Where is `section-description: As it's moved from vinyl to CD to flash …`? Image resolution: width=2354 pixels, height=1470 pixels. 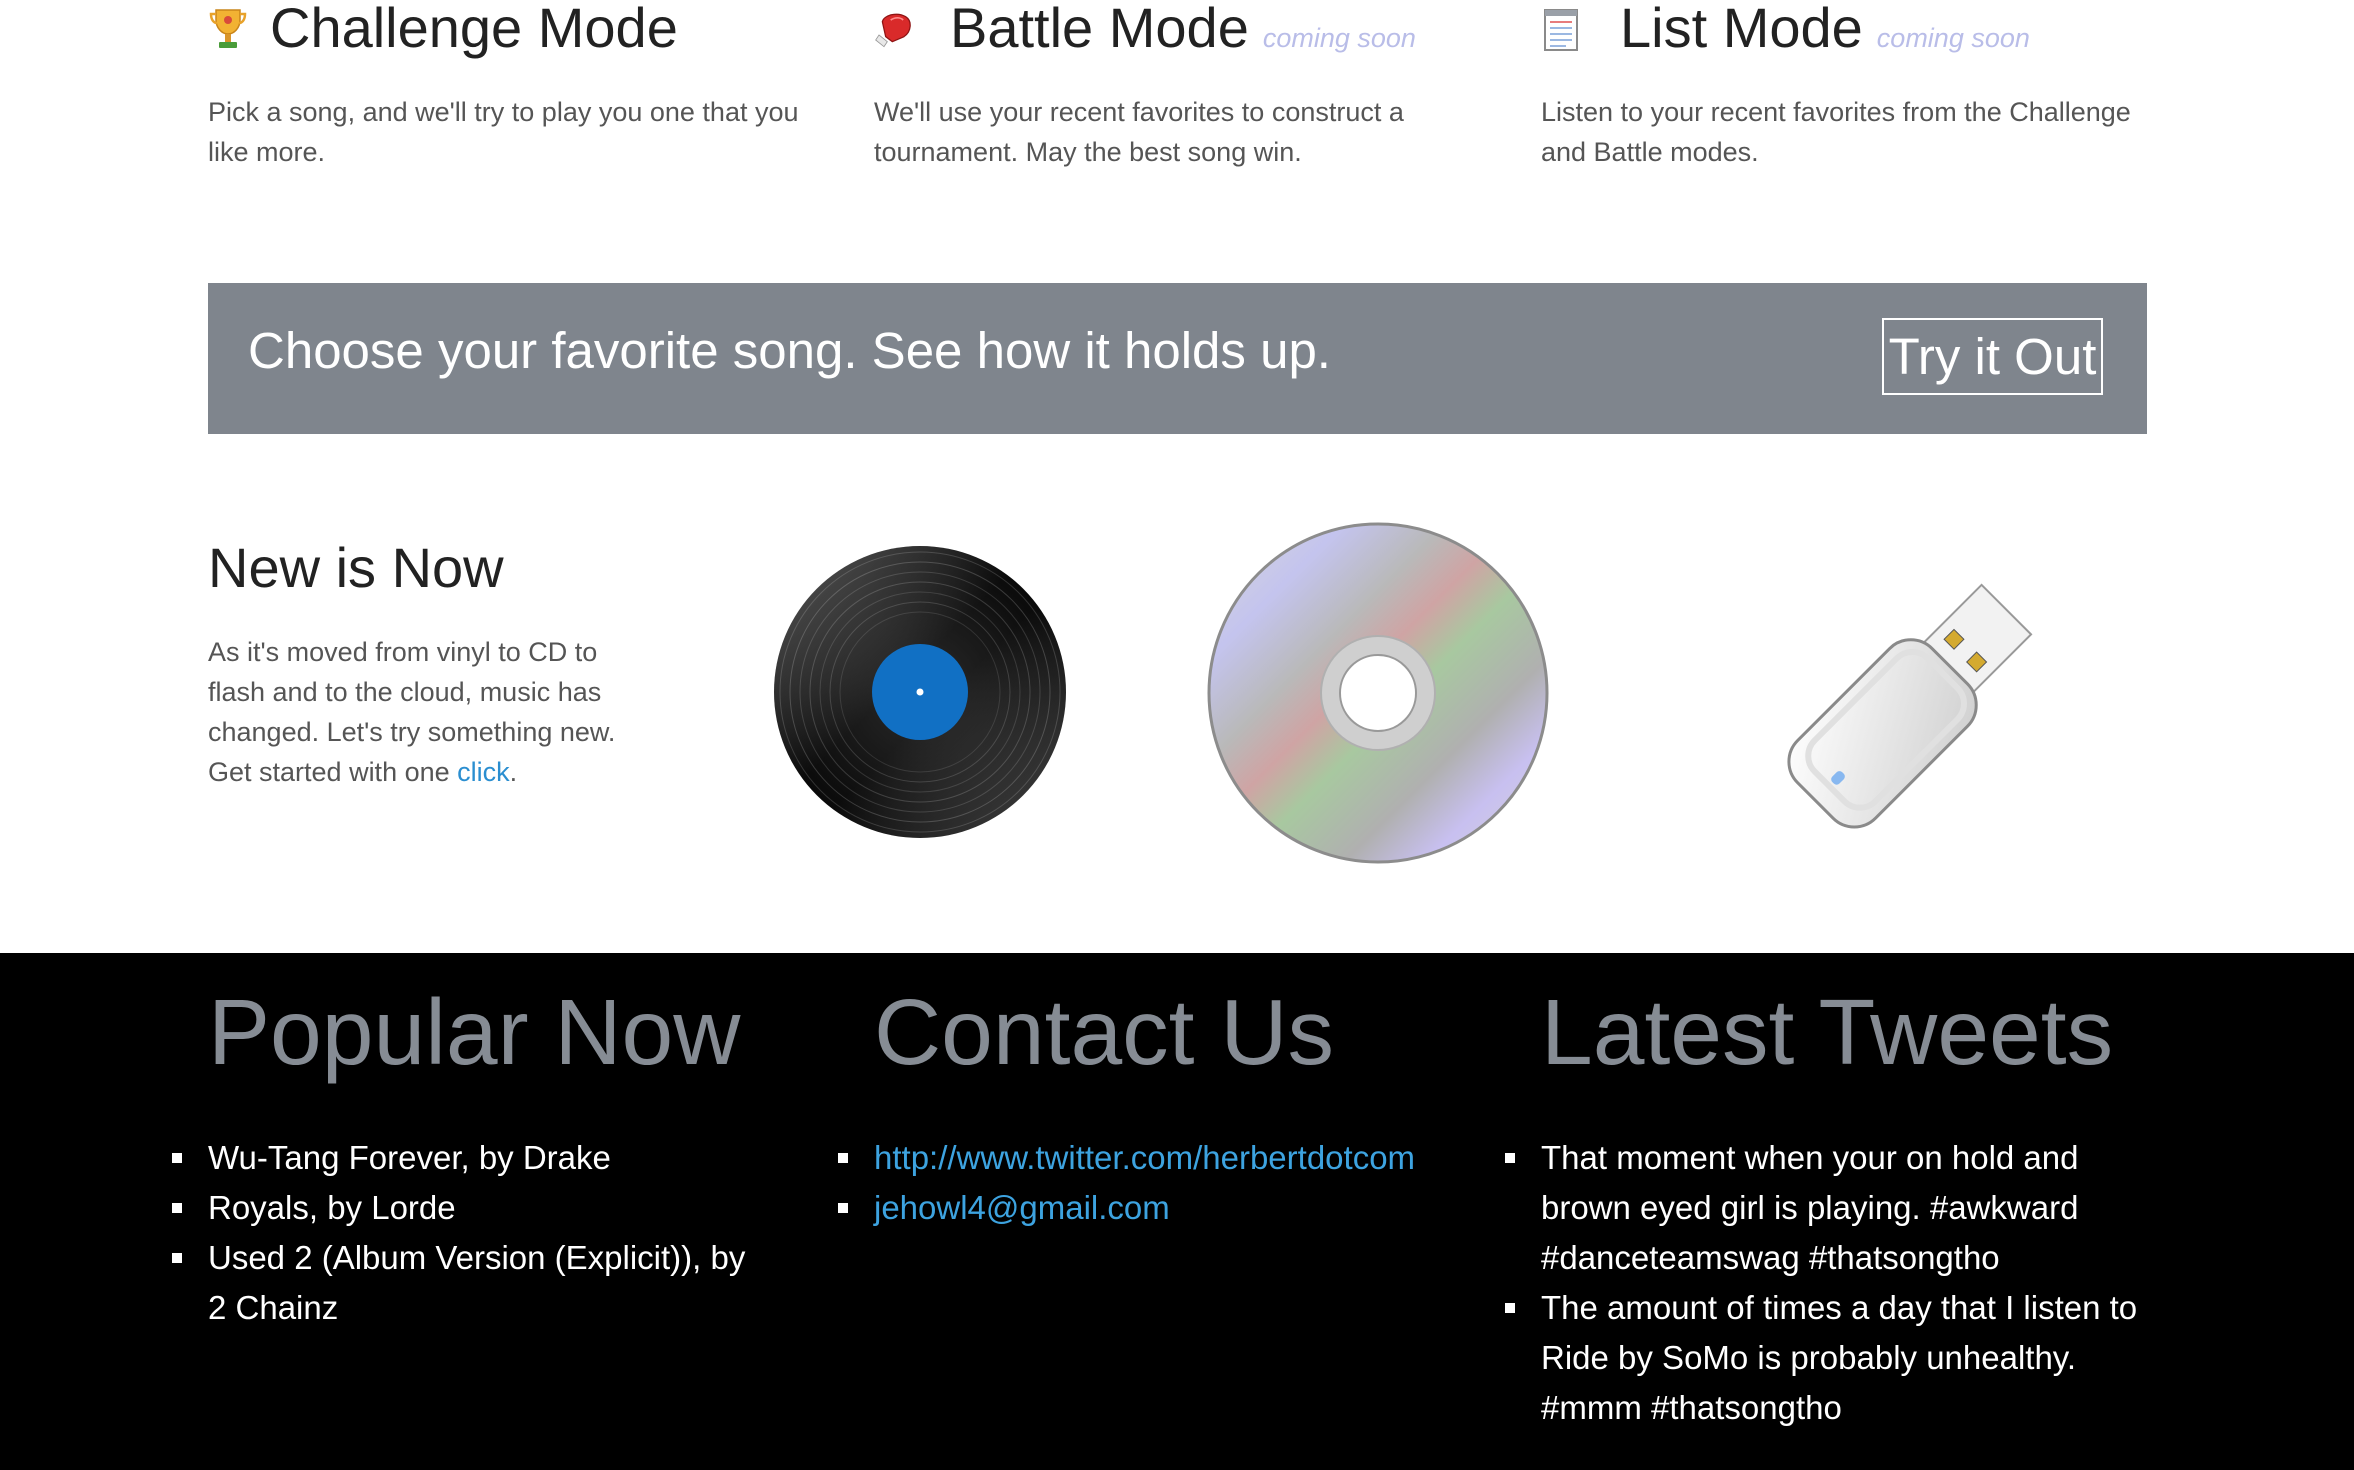
section-description: As it's moved from vinyl to CD to flash … is located at coordinates (412, 712).